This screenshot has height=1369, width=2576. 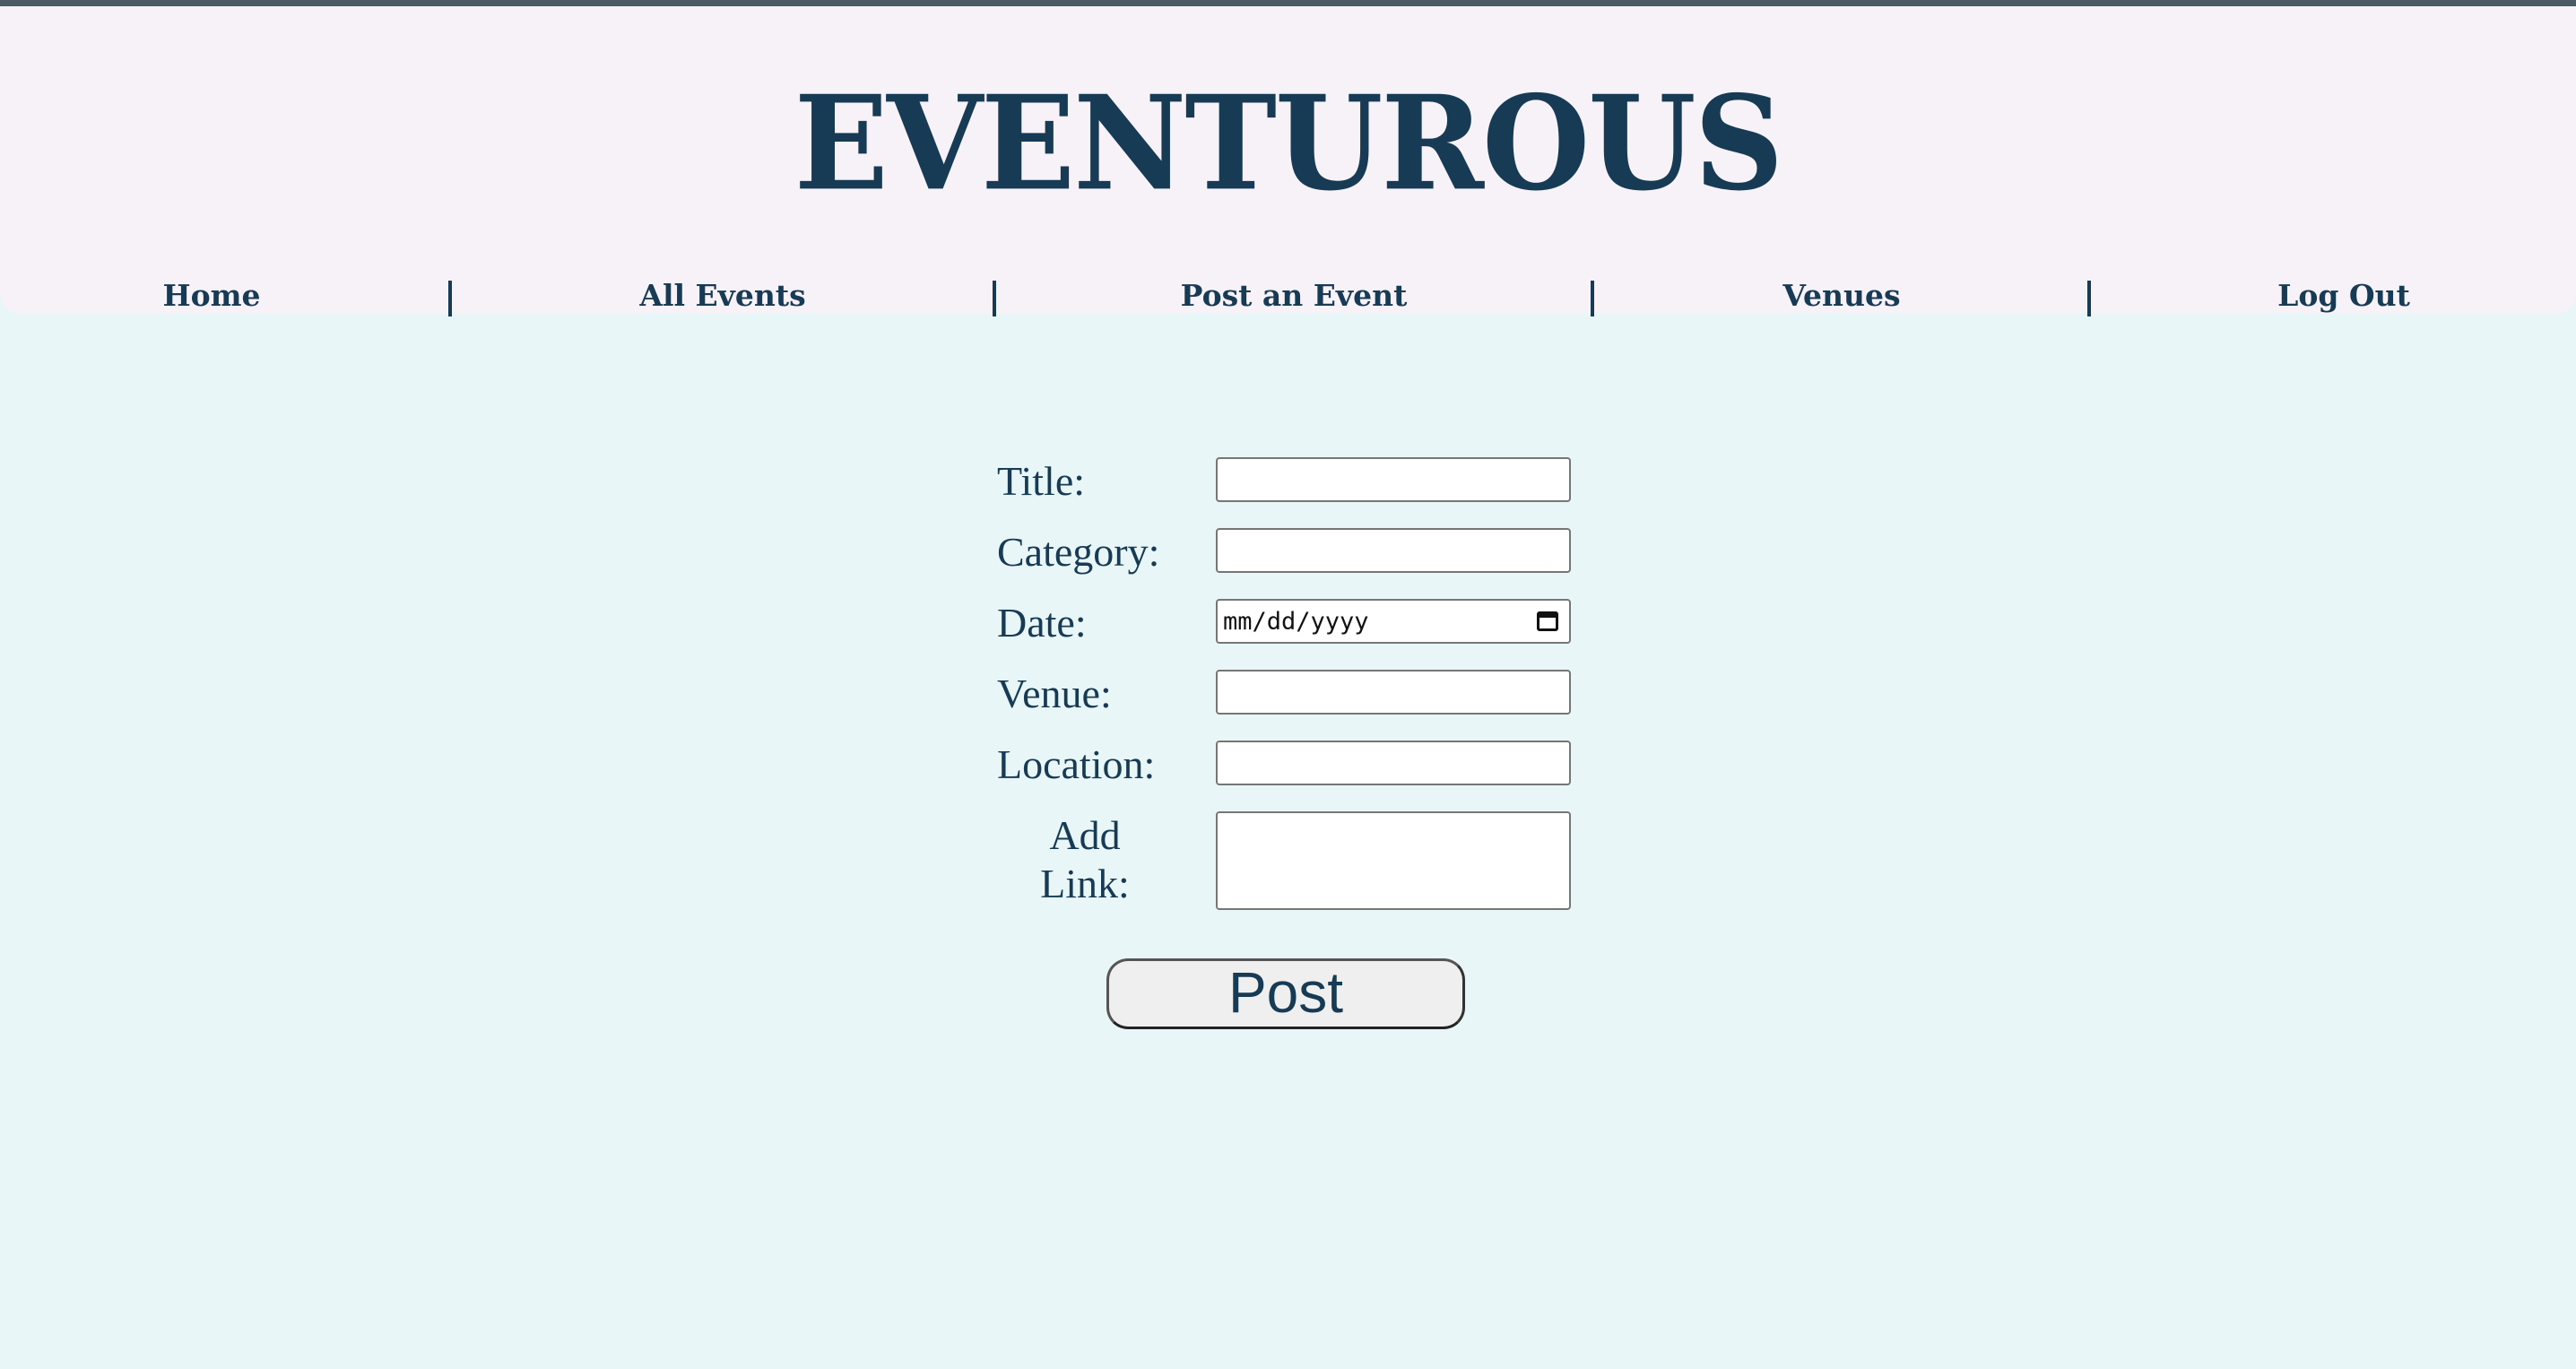 I want to click on venue-label: Venue:, so click(x=1054, y=693).